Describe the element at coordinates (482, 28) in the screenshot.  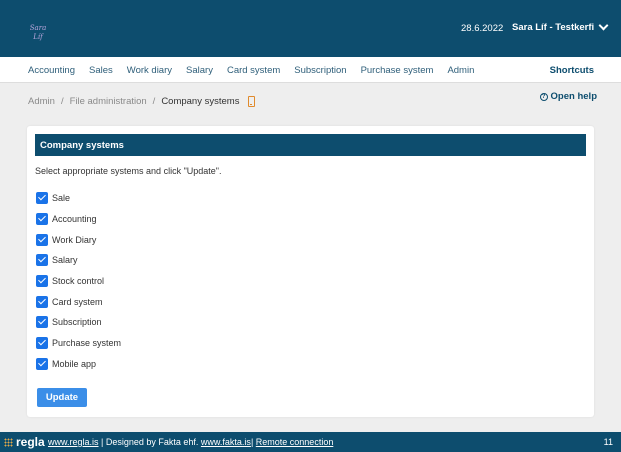
I see `current-date: 28.6.2022` at that location.